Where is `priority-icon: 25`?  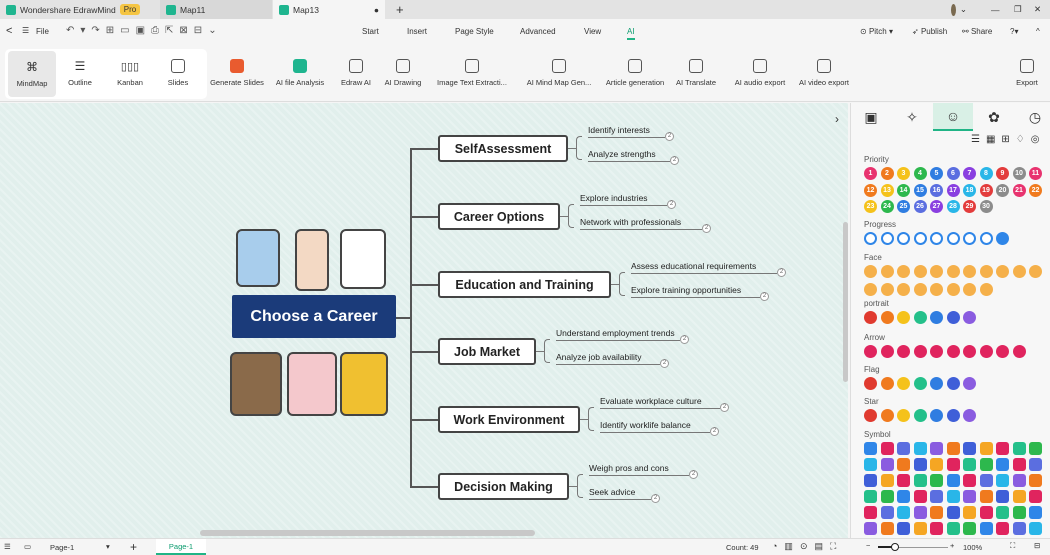 priority-icon: 25 is located at coordinates (903, 206).